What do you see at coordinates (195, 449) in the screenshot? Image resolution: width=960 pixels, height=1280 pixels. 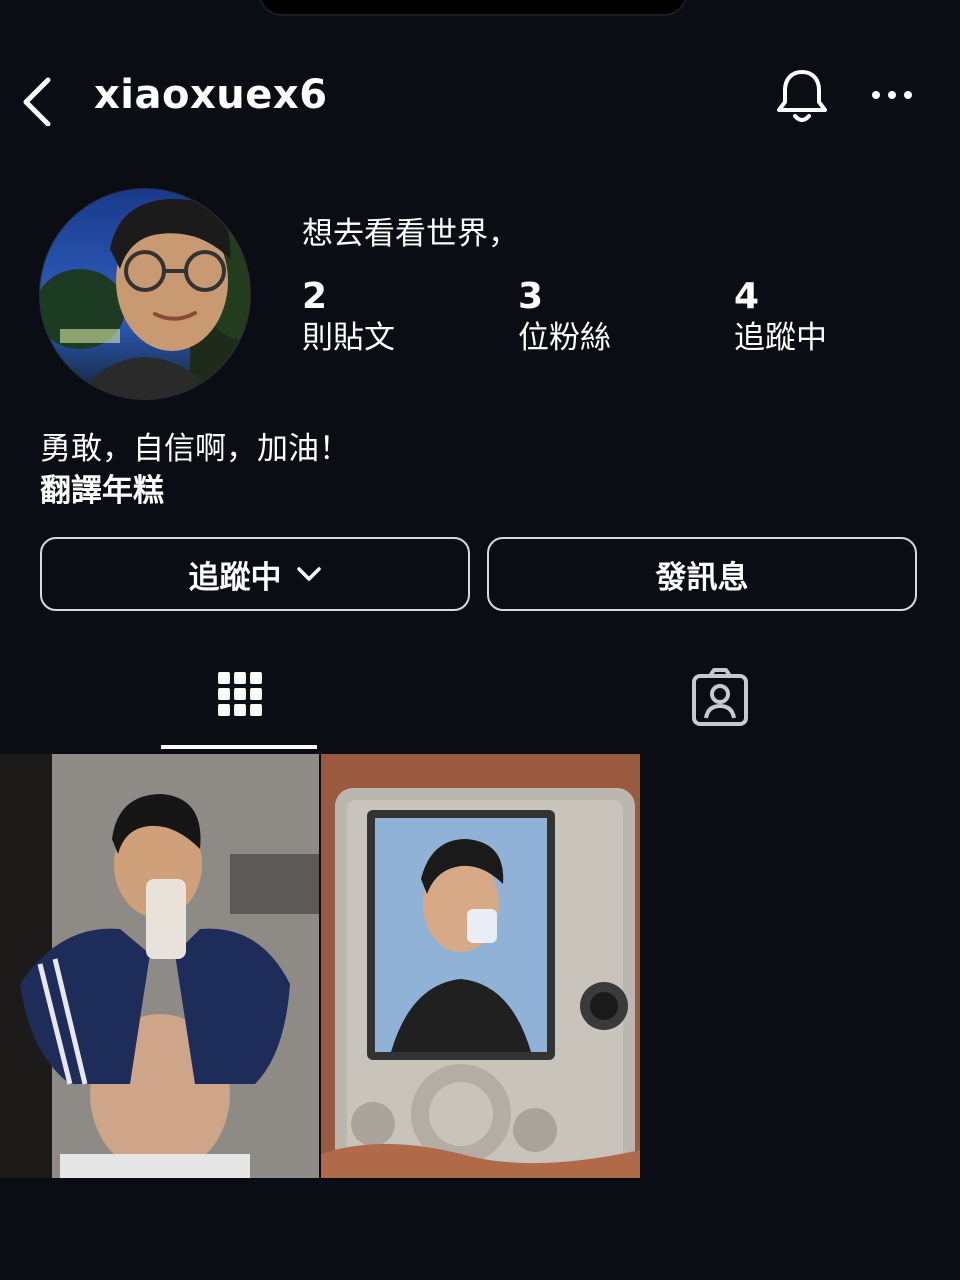 I see `bio-line: 勇敢，自信啊，加油！` at bounding box center [195, 449].